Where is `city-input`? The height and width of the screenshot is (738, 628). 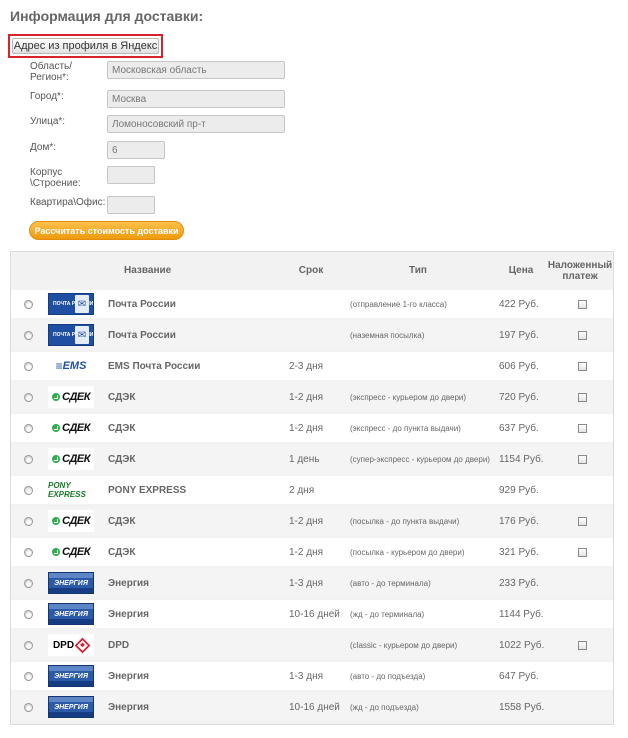
city-input is located at coordinates (196, 99).